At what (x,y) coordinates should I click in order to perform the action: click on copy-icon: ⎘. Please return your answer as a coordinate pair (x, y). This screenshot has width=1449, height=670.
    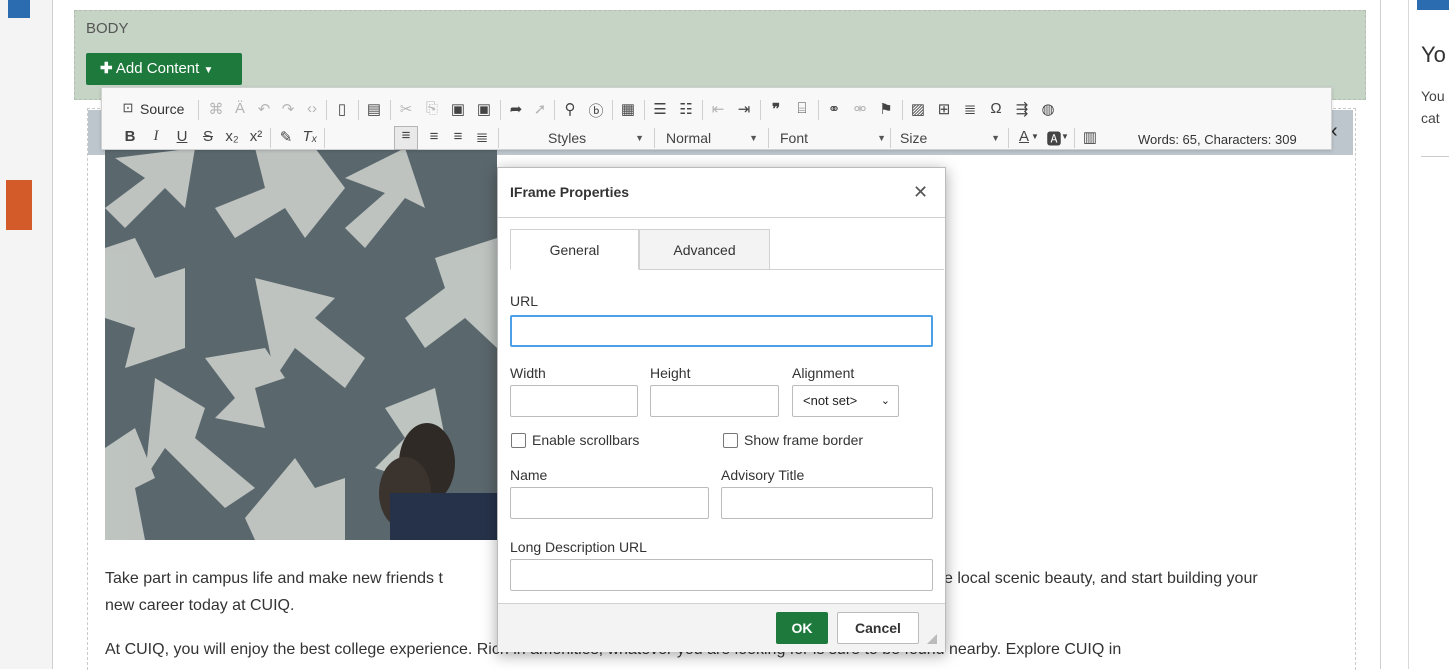
    Looking at the image, I should click on (432, 108).